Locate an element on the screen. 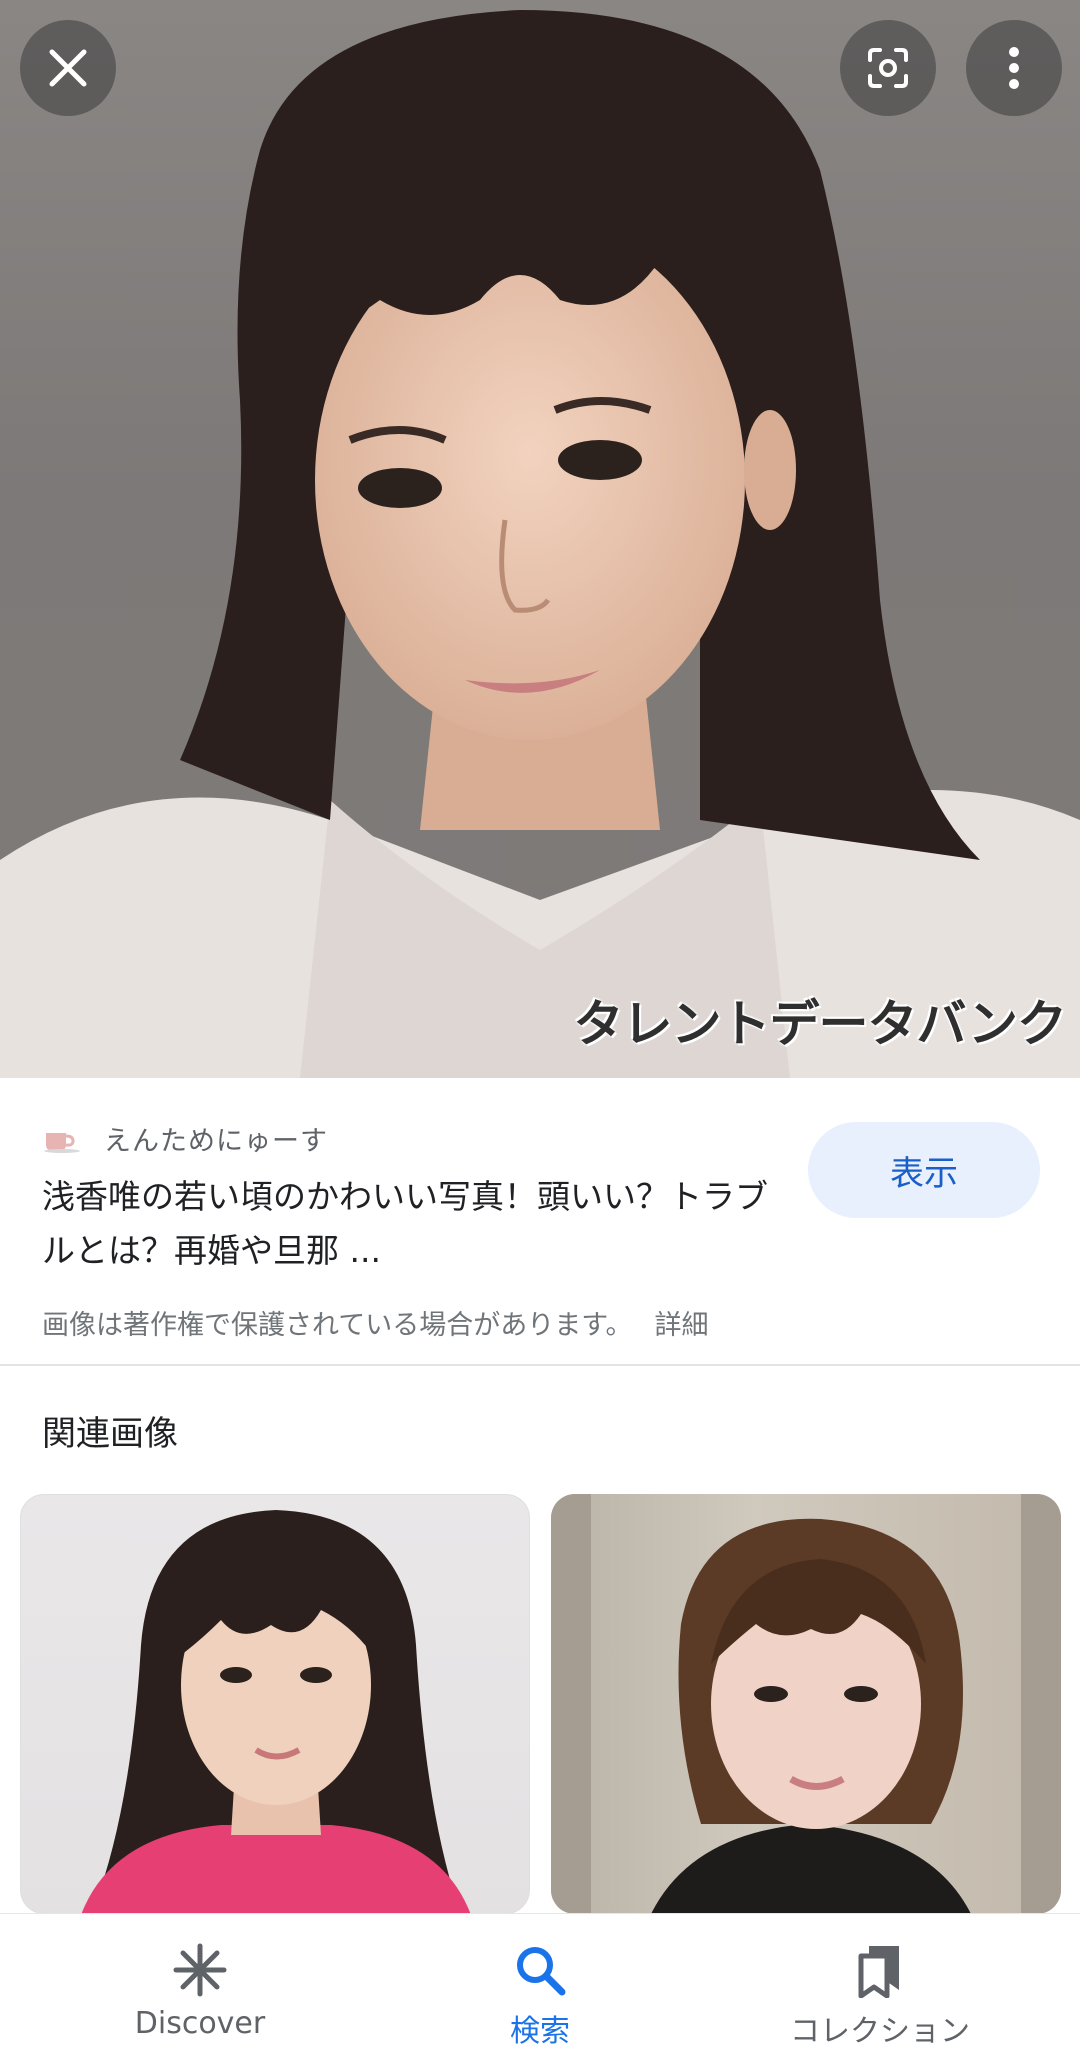 This screenshot has width=1080, height=2059. search-icon is located at coordinates (541, 1971).